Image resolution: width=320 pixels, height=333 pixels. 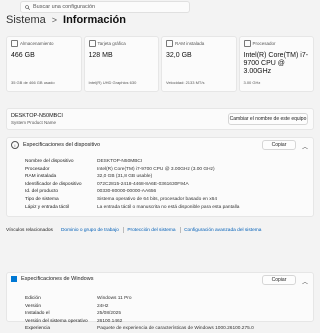 What do you see at coordinates (120, 161) in the screenshot?
I see `spec-value: DESKTOP-N50MBCI` at bounding box center [120, 161].